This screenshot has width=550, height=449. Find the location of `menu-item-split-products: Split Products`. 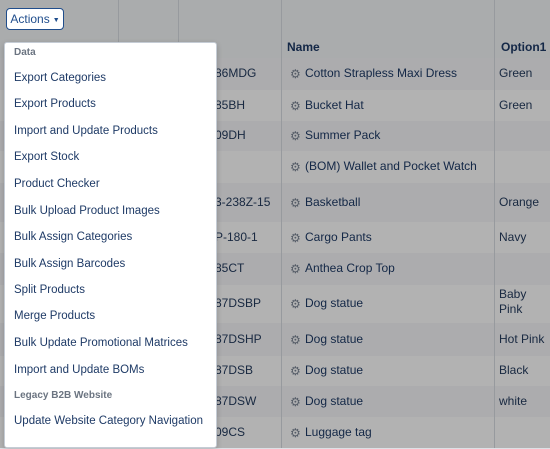

menu-item-split-products: Split Products is located at coordinates (110, 290).